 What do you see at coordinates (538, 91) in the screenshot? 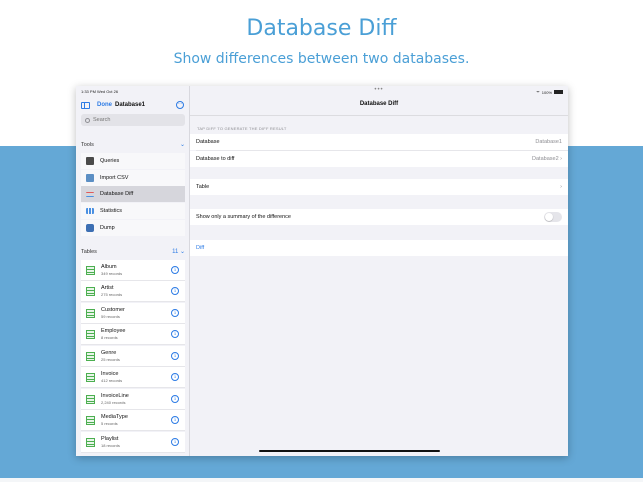
I see `wifi-icon: ᯤ` at bounding box center [538, 91].